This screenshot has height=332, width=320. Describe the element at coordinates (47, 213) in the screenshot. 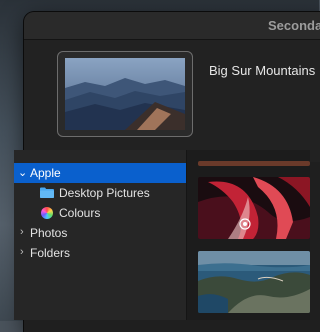

I see `color-wheel-icon` at that location.